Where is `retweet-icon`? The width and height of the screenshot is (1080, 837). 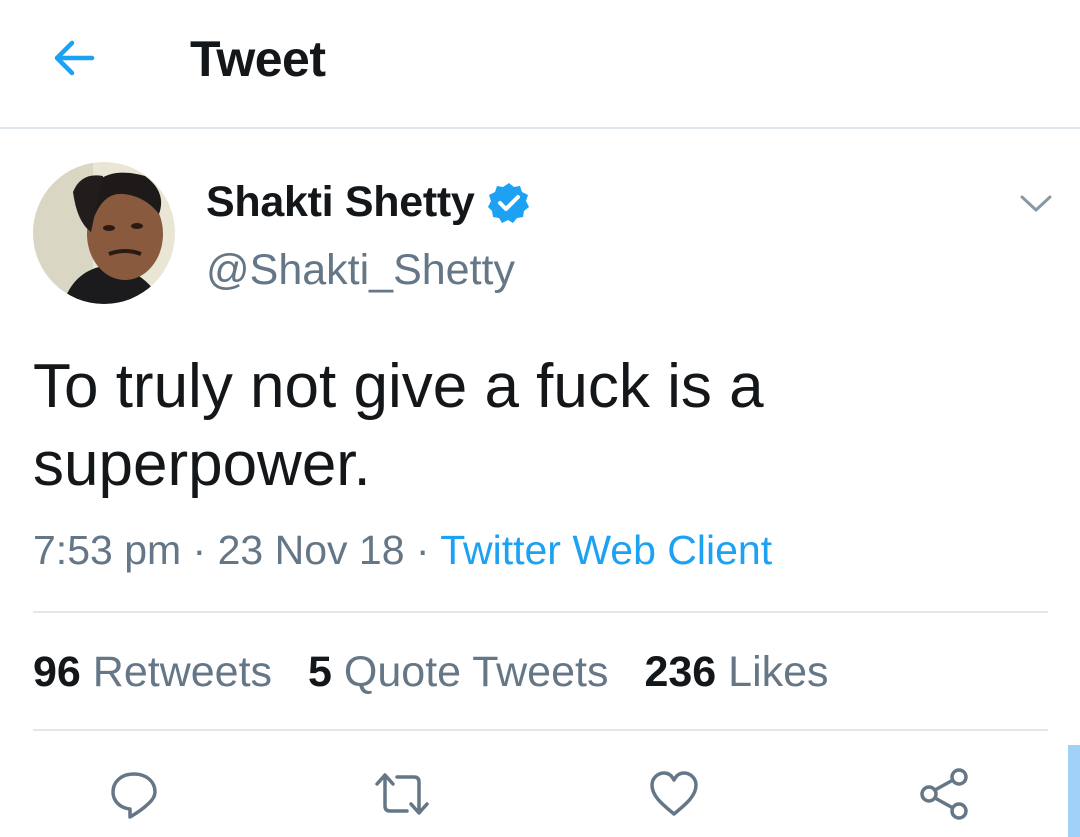 retweet-icon is located at coordinates (402, 794).